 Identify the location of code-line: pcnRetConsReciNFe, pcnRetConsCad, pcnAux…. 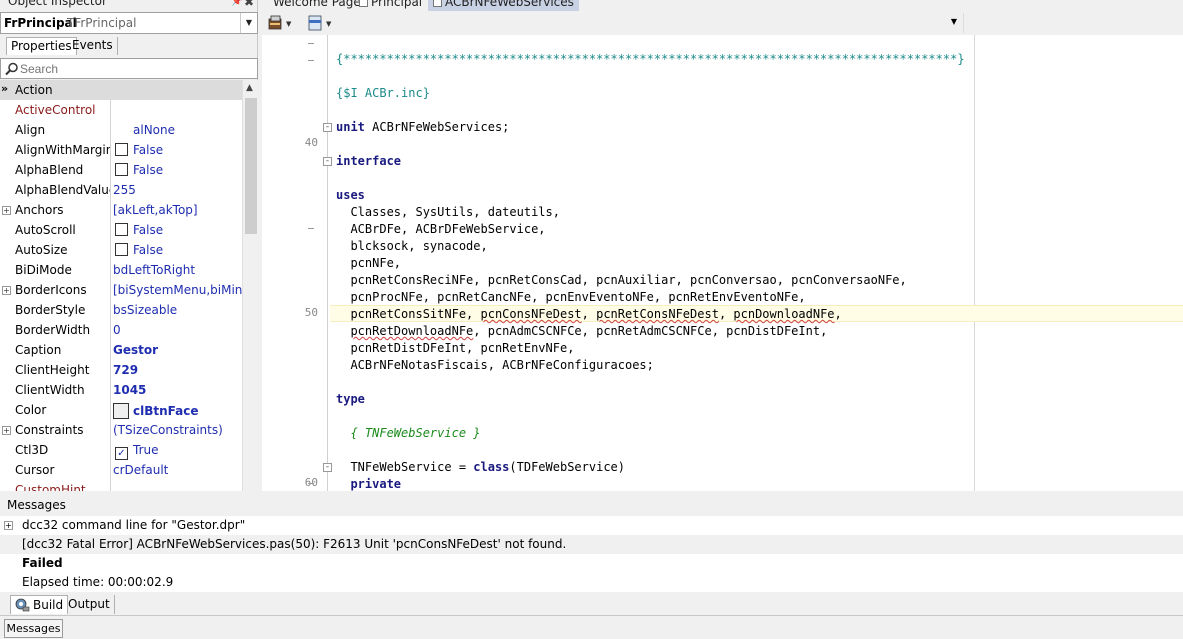
(621, 280).